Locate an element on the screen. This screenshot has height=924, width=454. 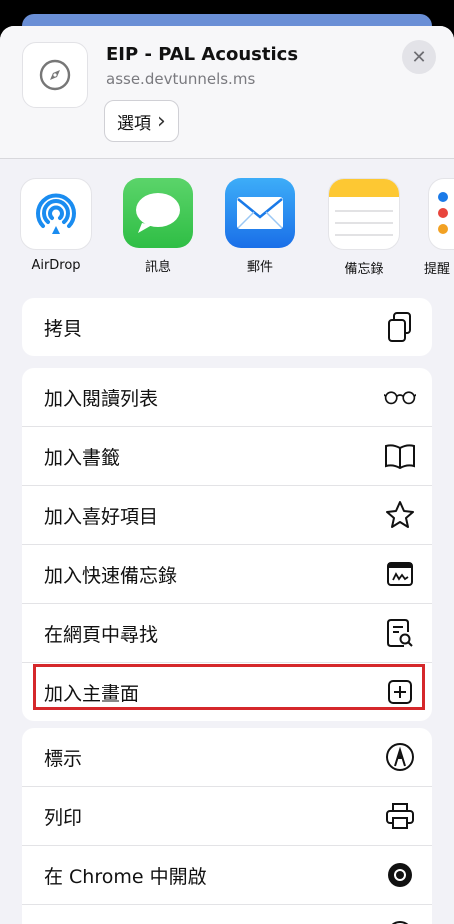
options-label: 選項 is located at coordinates (134, 123).